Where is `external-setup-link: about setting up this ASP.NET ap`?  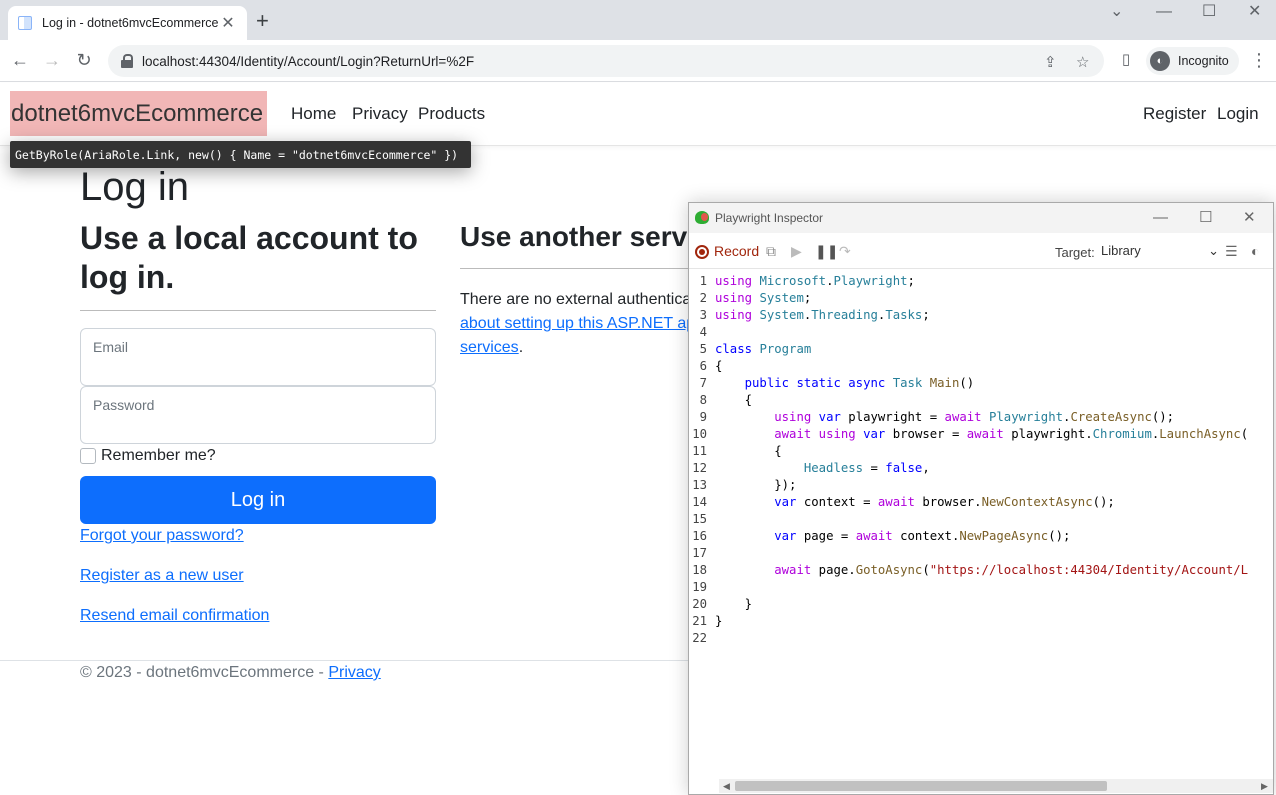
external-setup-link: about setting up this ASP.NET ap is located at coordinates (577, 323).